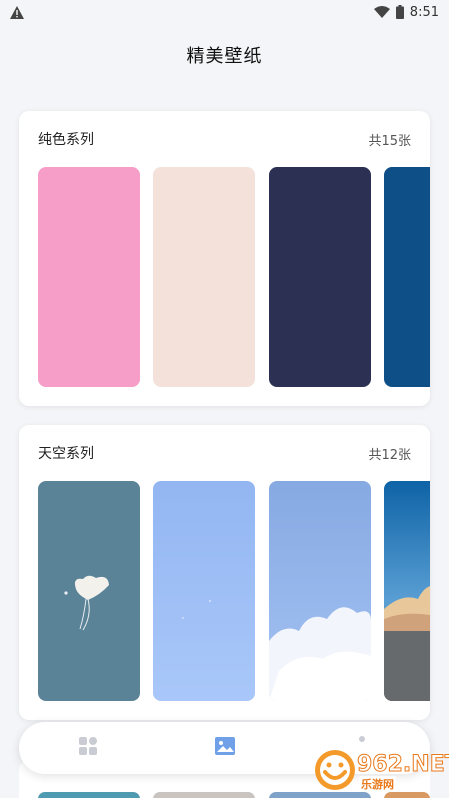 This screenshot has height=798, width=449. Describe the element at coordinates (403, 765) in the screenshot. I see `watermark-main: 962.NET` at that location.